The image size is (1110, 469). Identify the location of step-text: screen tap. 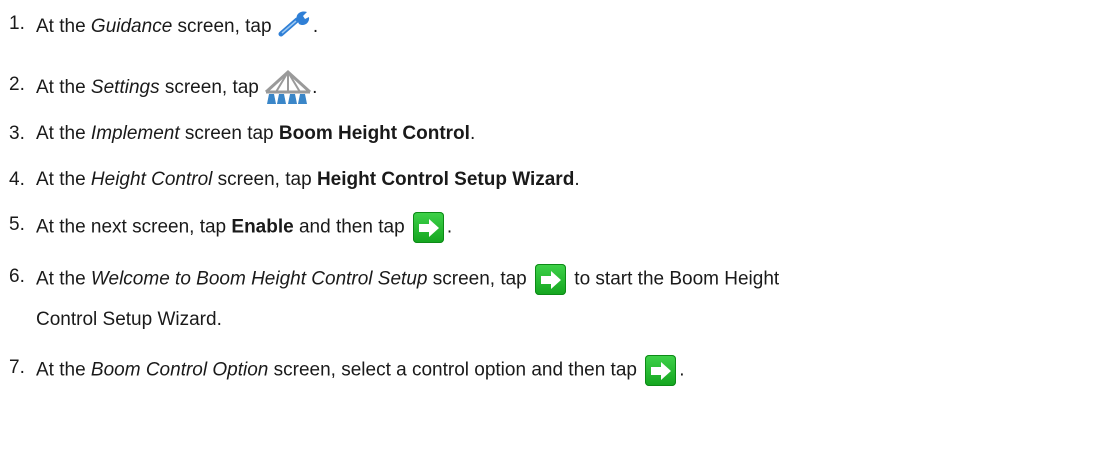
(229, 133).